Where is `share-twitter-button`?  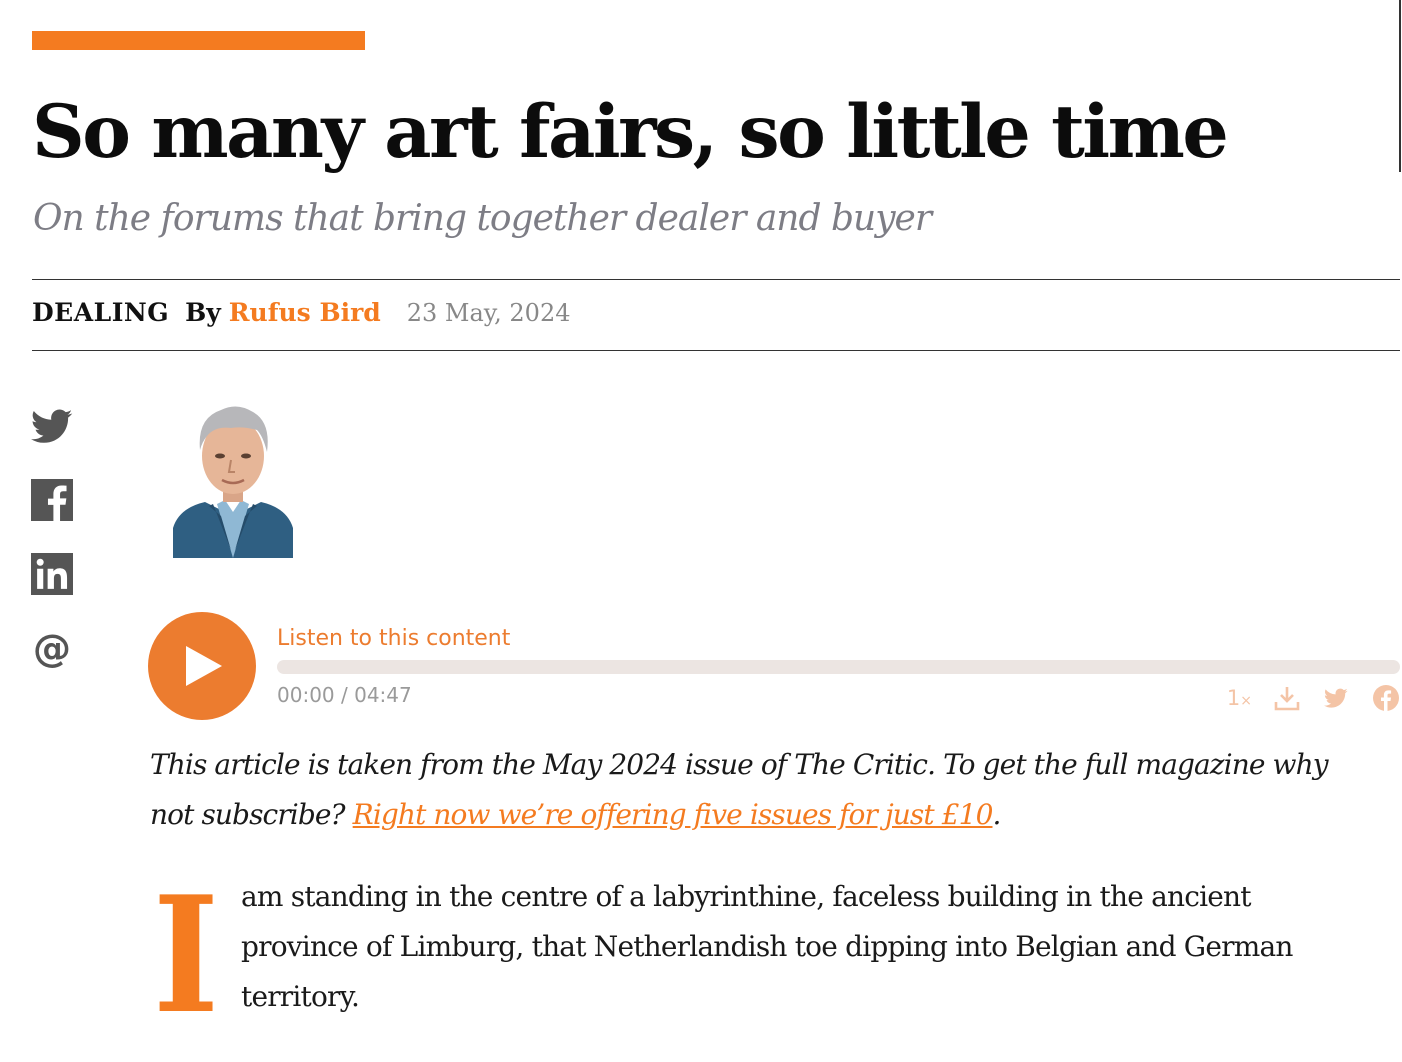
share-twitter-button is located at coordinates (52, 426).